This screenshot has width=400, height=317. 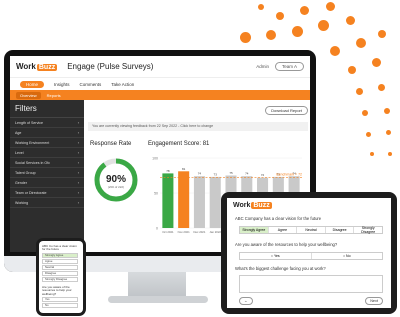 I want to click on x-tick-label: Nov 2021, so click(x=184, y=232).